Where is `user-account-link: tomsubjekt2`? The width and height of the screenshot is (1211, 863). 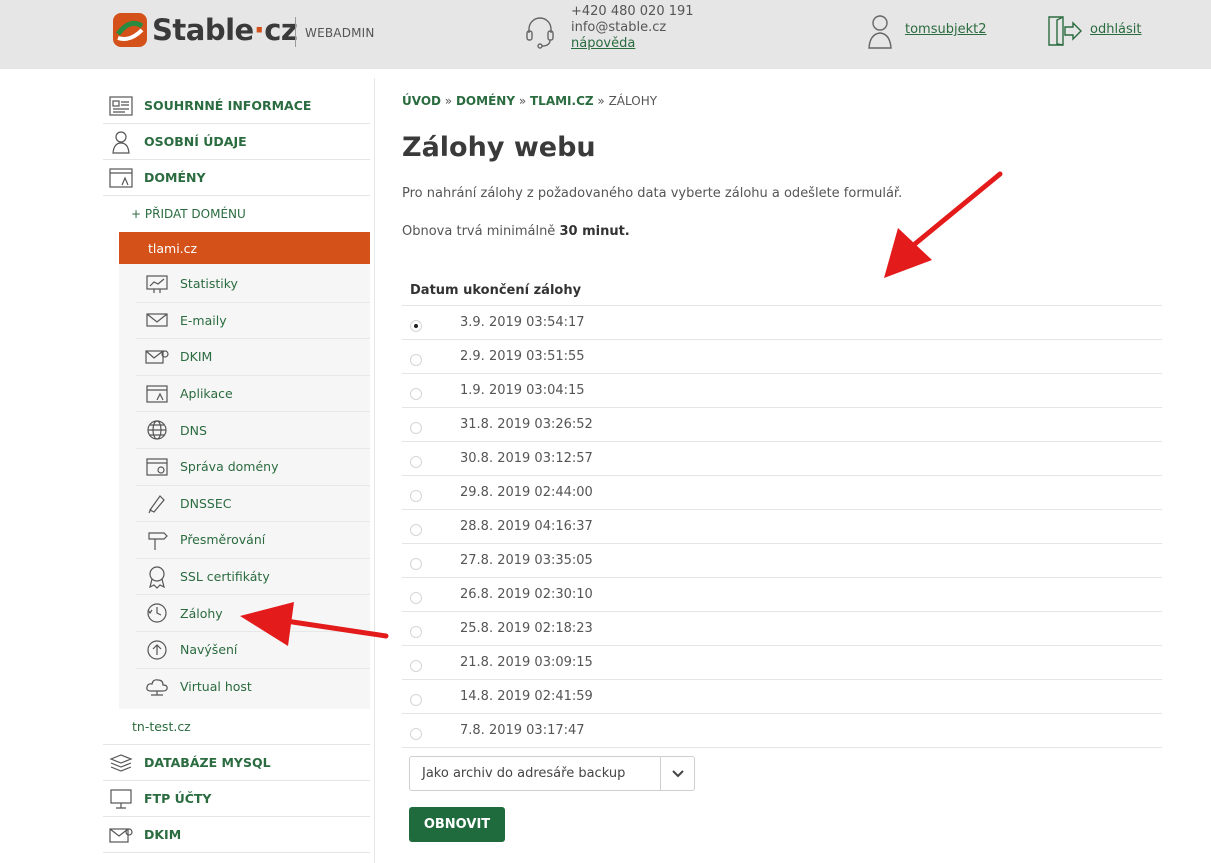 user-account-link: tomsubjekt2 is located at coordinates (946, 29).